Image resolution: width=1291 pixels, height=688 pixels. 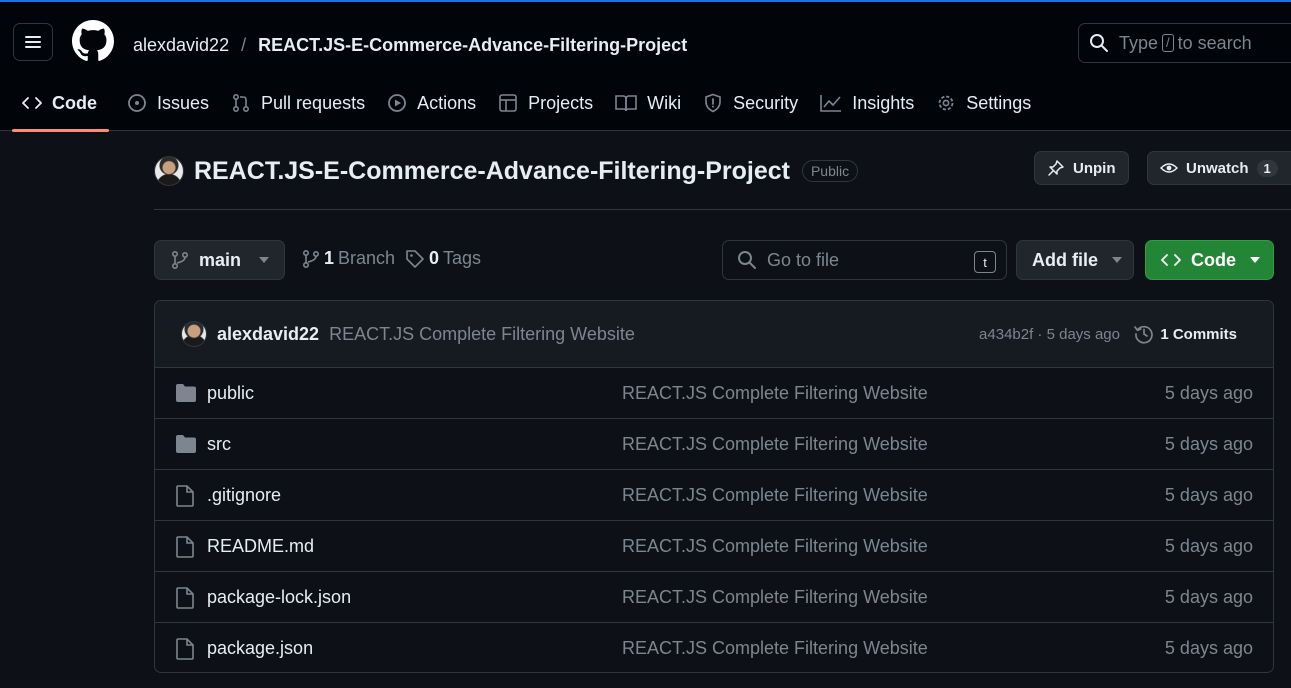 What do you see at coordinates (32, 103) in the screenshot?
I see `code-icon` at bounding box center [32, 103].